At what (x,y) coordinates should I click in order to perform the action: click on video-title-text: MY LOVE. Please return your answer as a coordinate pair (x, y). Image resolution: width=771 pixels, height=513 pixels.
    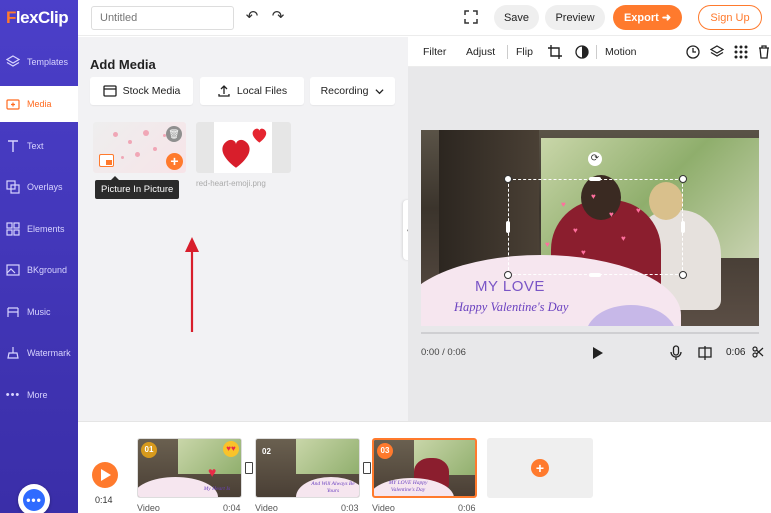
    Looking at the image, I should click on (510, 286).